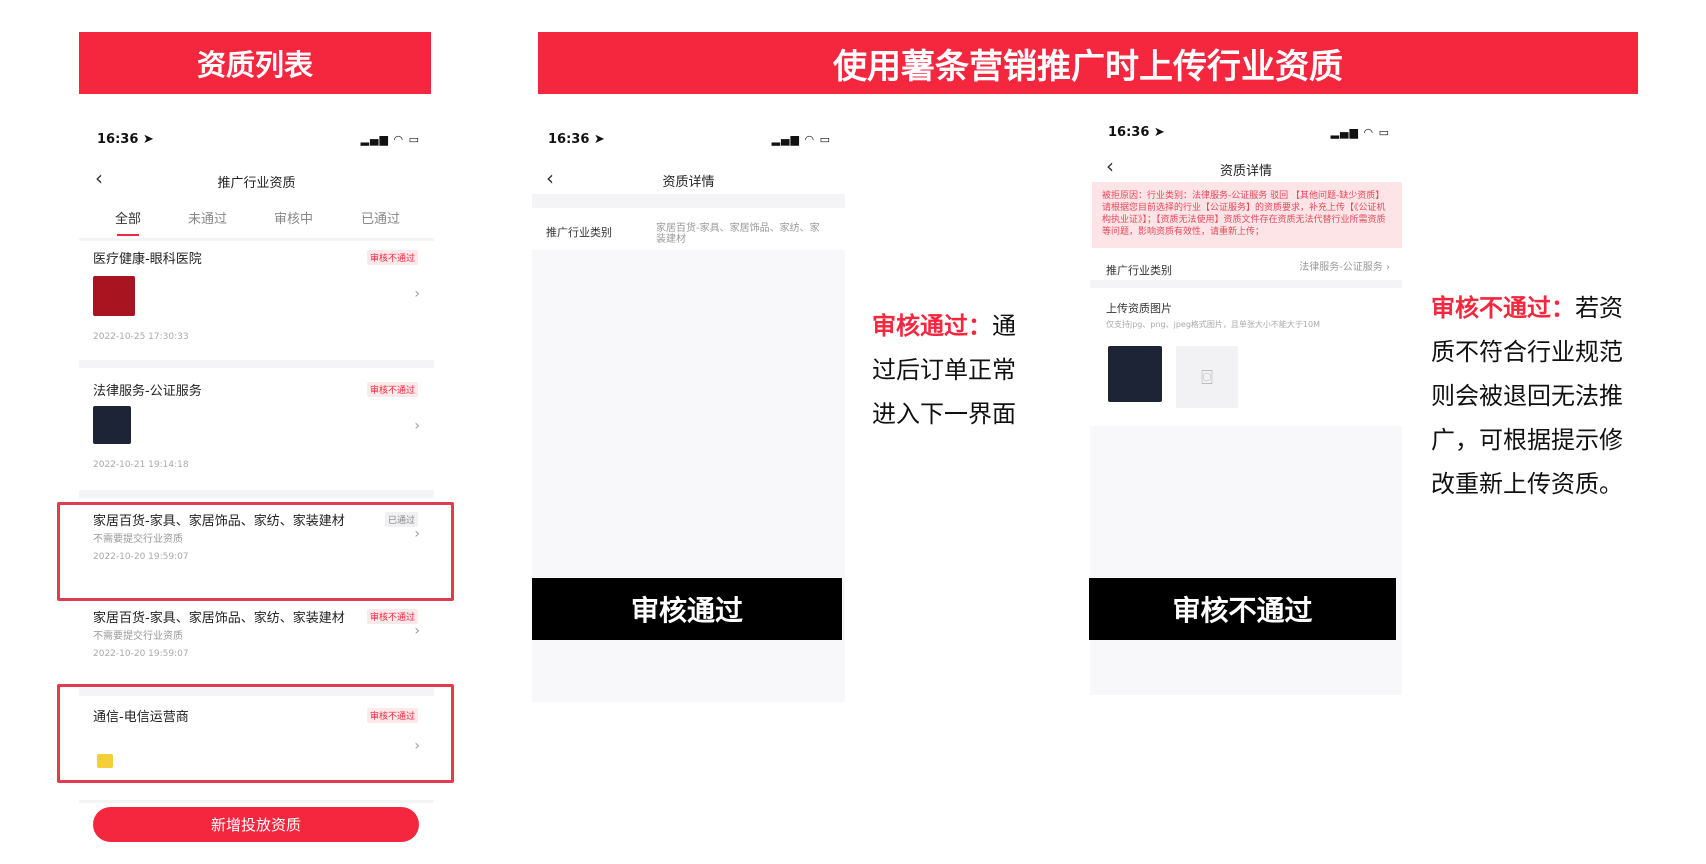 The height and width of the screenshot is (864, 1706). What do you see at coordinates (944, 370) in the screenshot?
I see `caption-pass: 审核通过：通 过后订单正常 进入下一界面` at bounding box center [944, 370].